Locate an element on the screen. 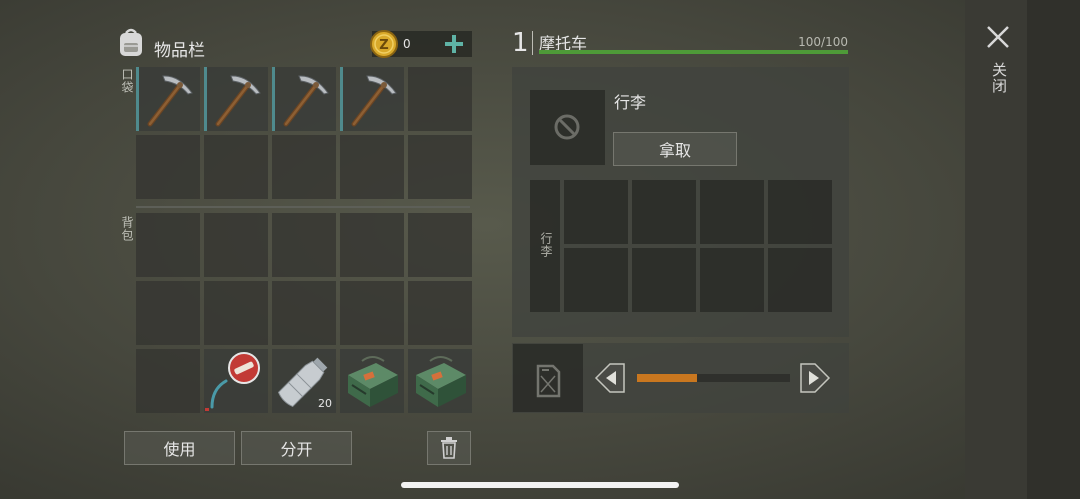 The image size is (1080, 499). split-button: 分开 is located at coordinates (296, 448).